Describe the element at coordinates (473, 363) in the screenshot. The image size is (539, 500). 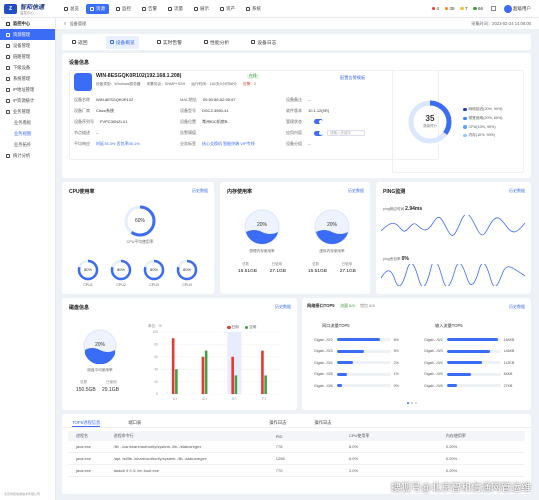
I see `traffic-row: Gigab.../0/4 112KB` at that location.